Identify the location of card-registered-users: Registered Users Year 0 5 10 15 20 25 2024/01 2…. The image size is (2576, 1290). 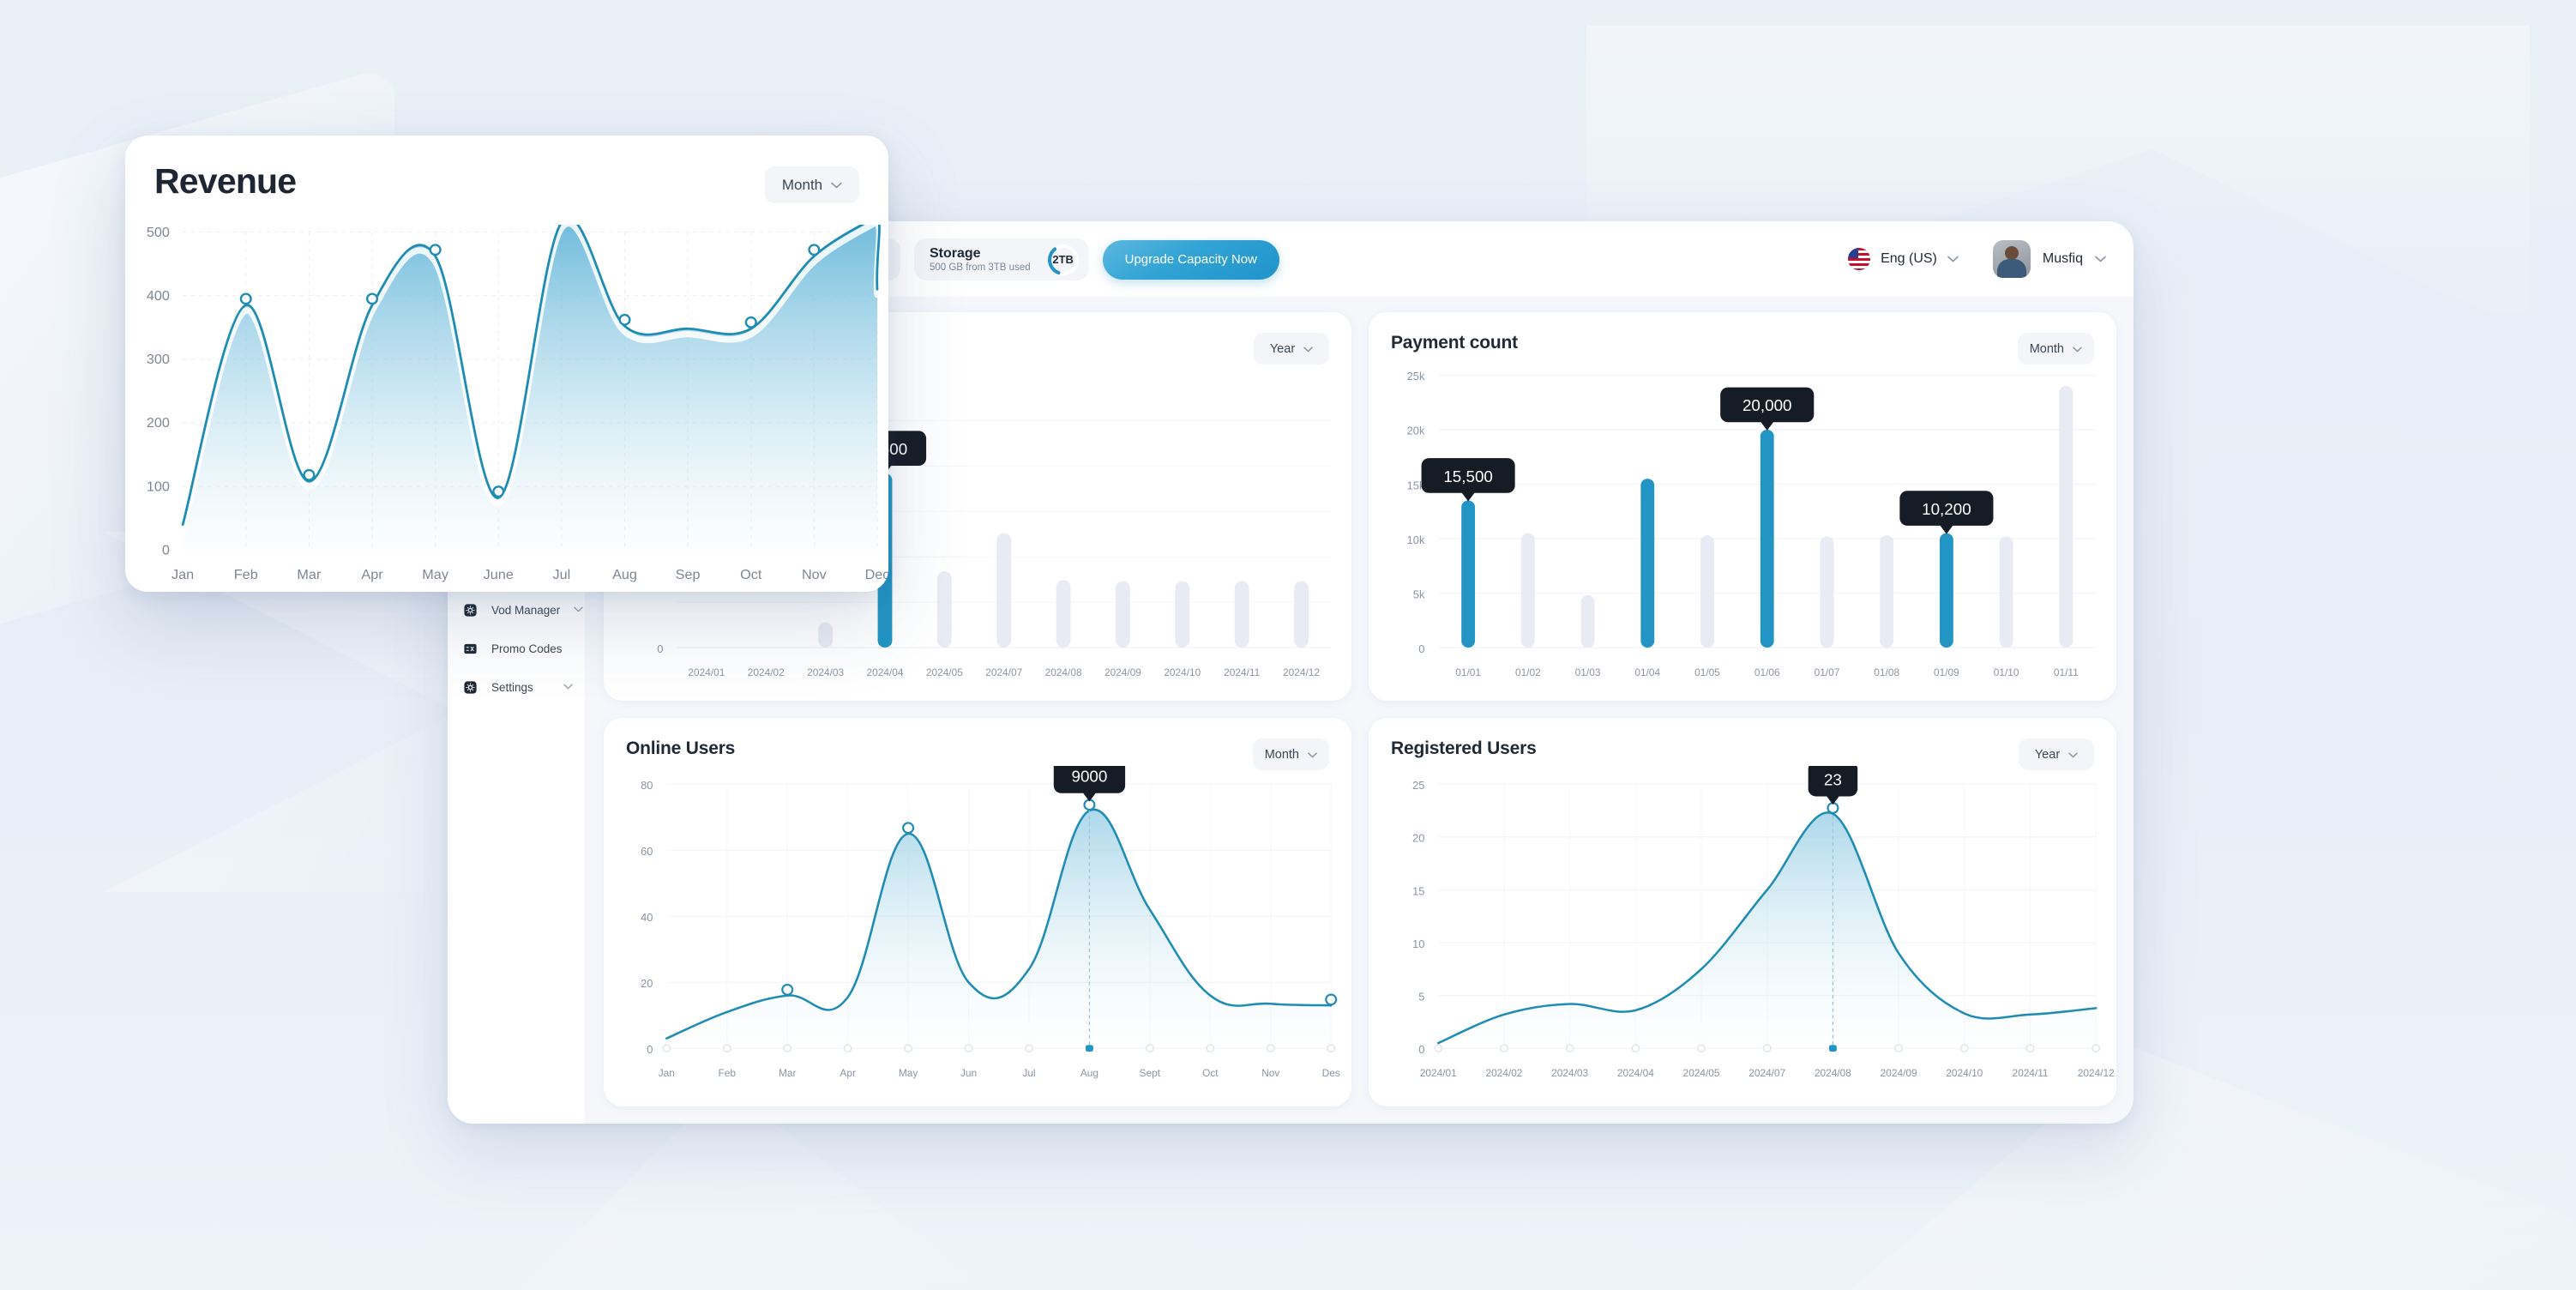
(1742, 912).